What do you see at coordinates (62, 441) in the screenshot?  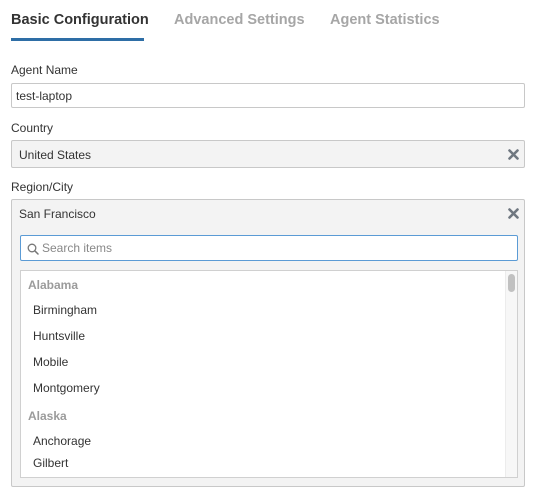 I see `option-anchorage: Anchorage` at bounding box center [62, 441].